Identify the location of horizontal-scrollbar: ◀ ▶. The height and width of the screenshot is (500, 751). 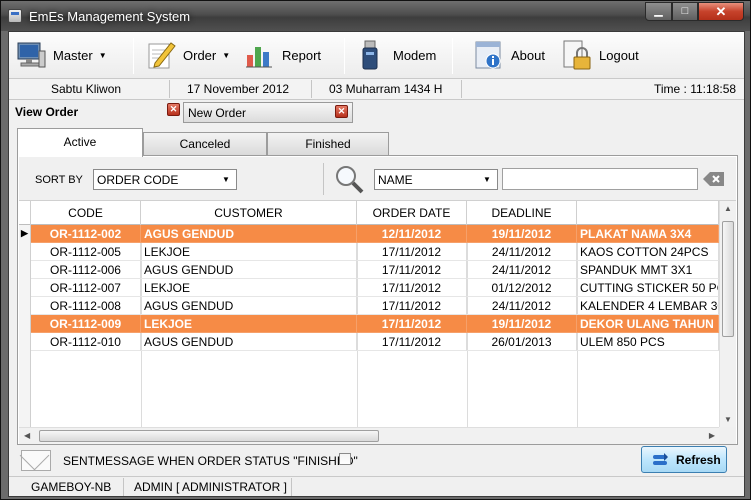
(369, 435).